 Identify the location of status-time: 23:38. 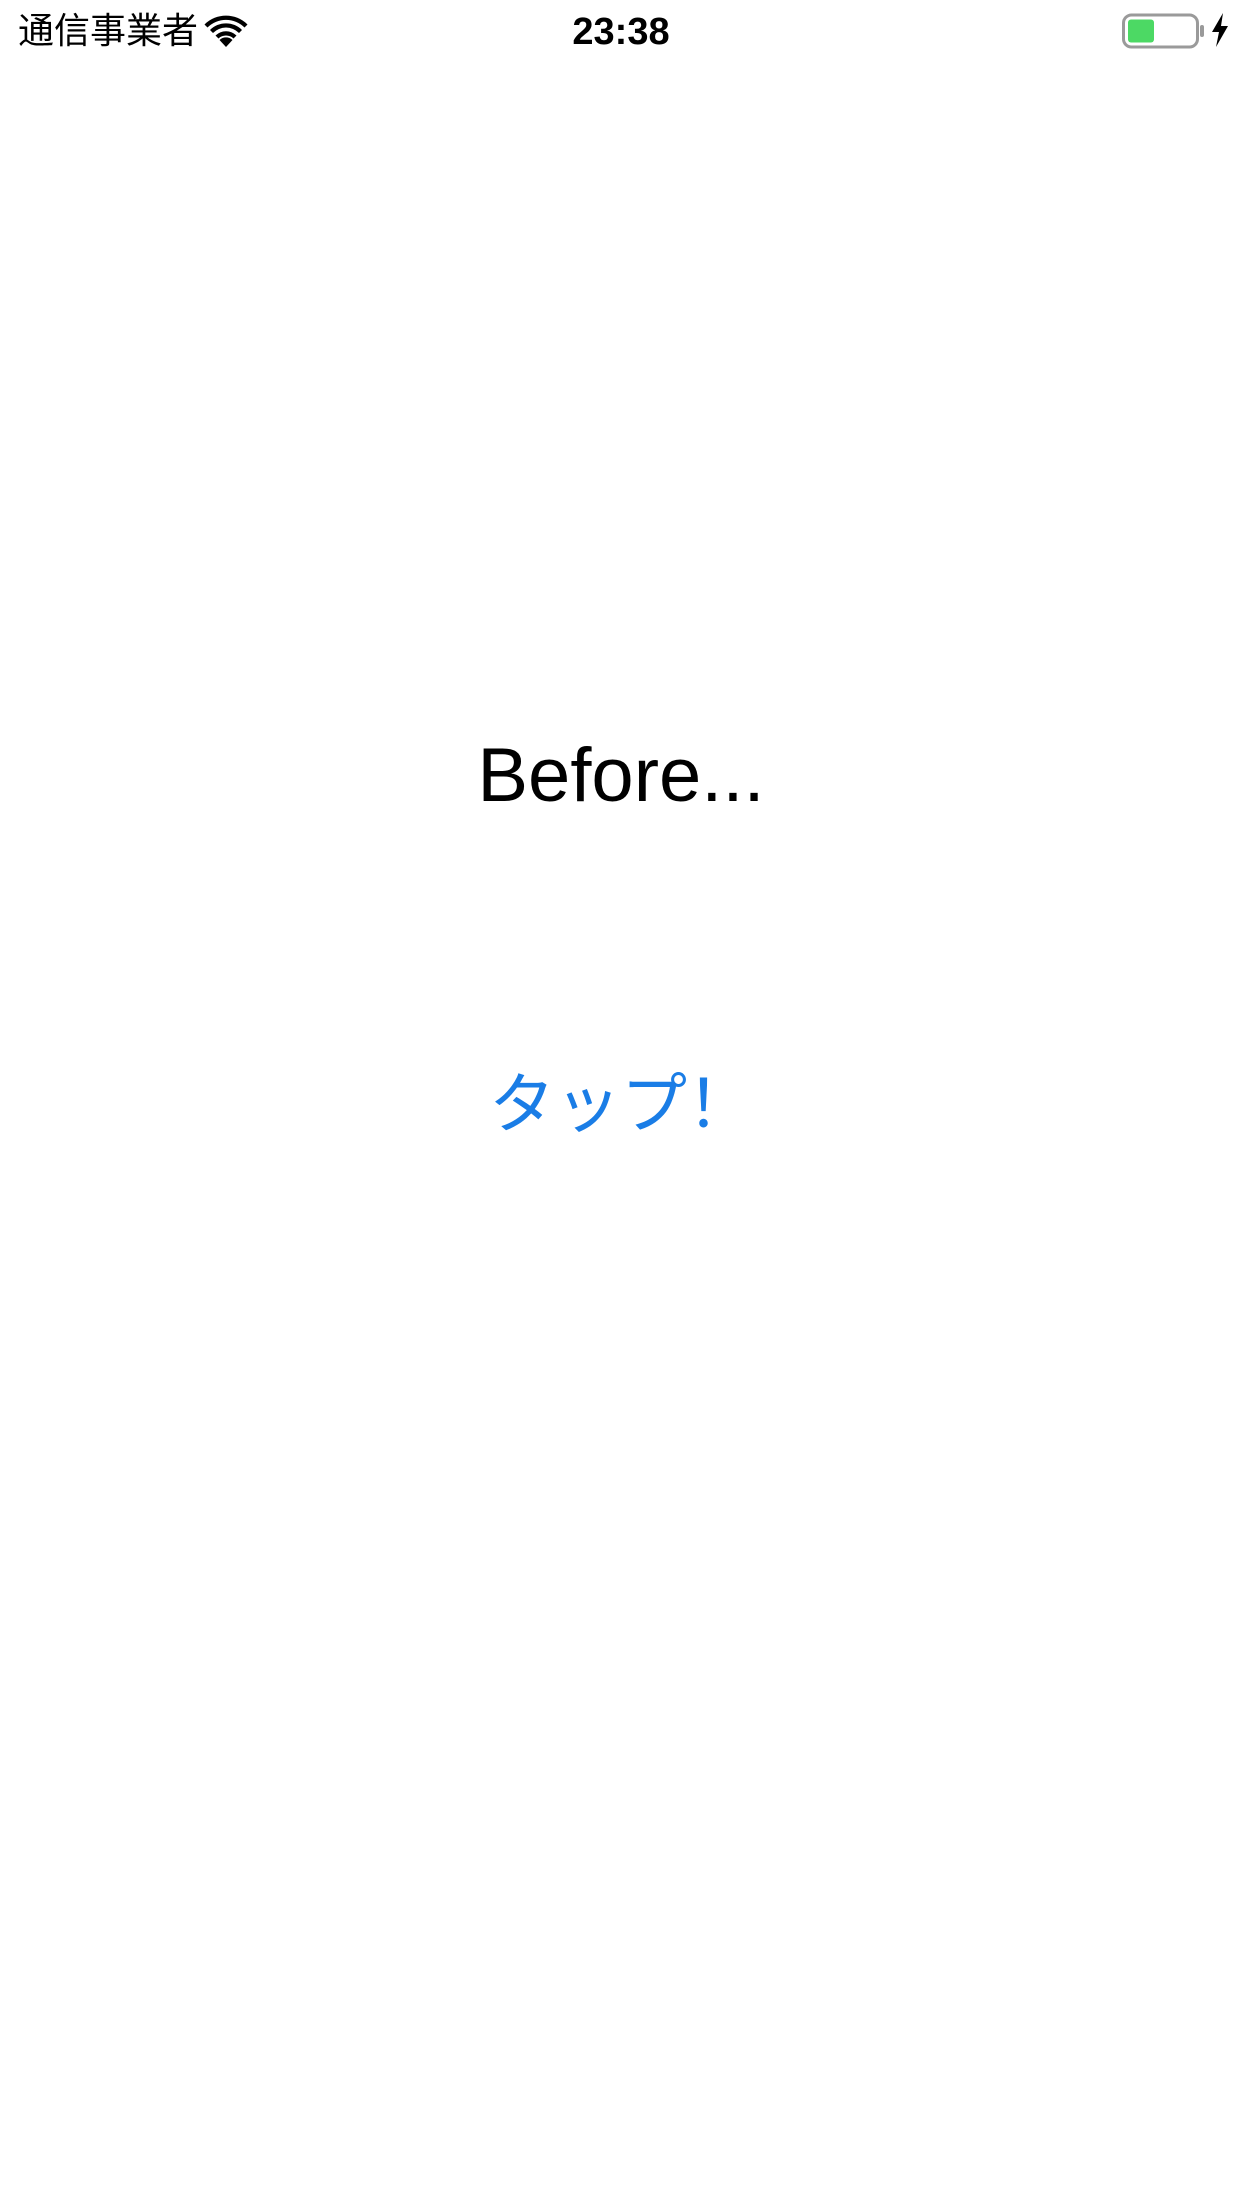
(621, 32).